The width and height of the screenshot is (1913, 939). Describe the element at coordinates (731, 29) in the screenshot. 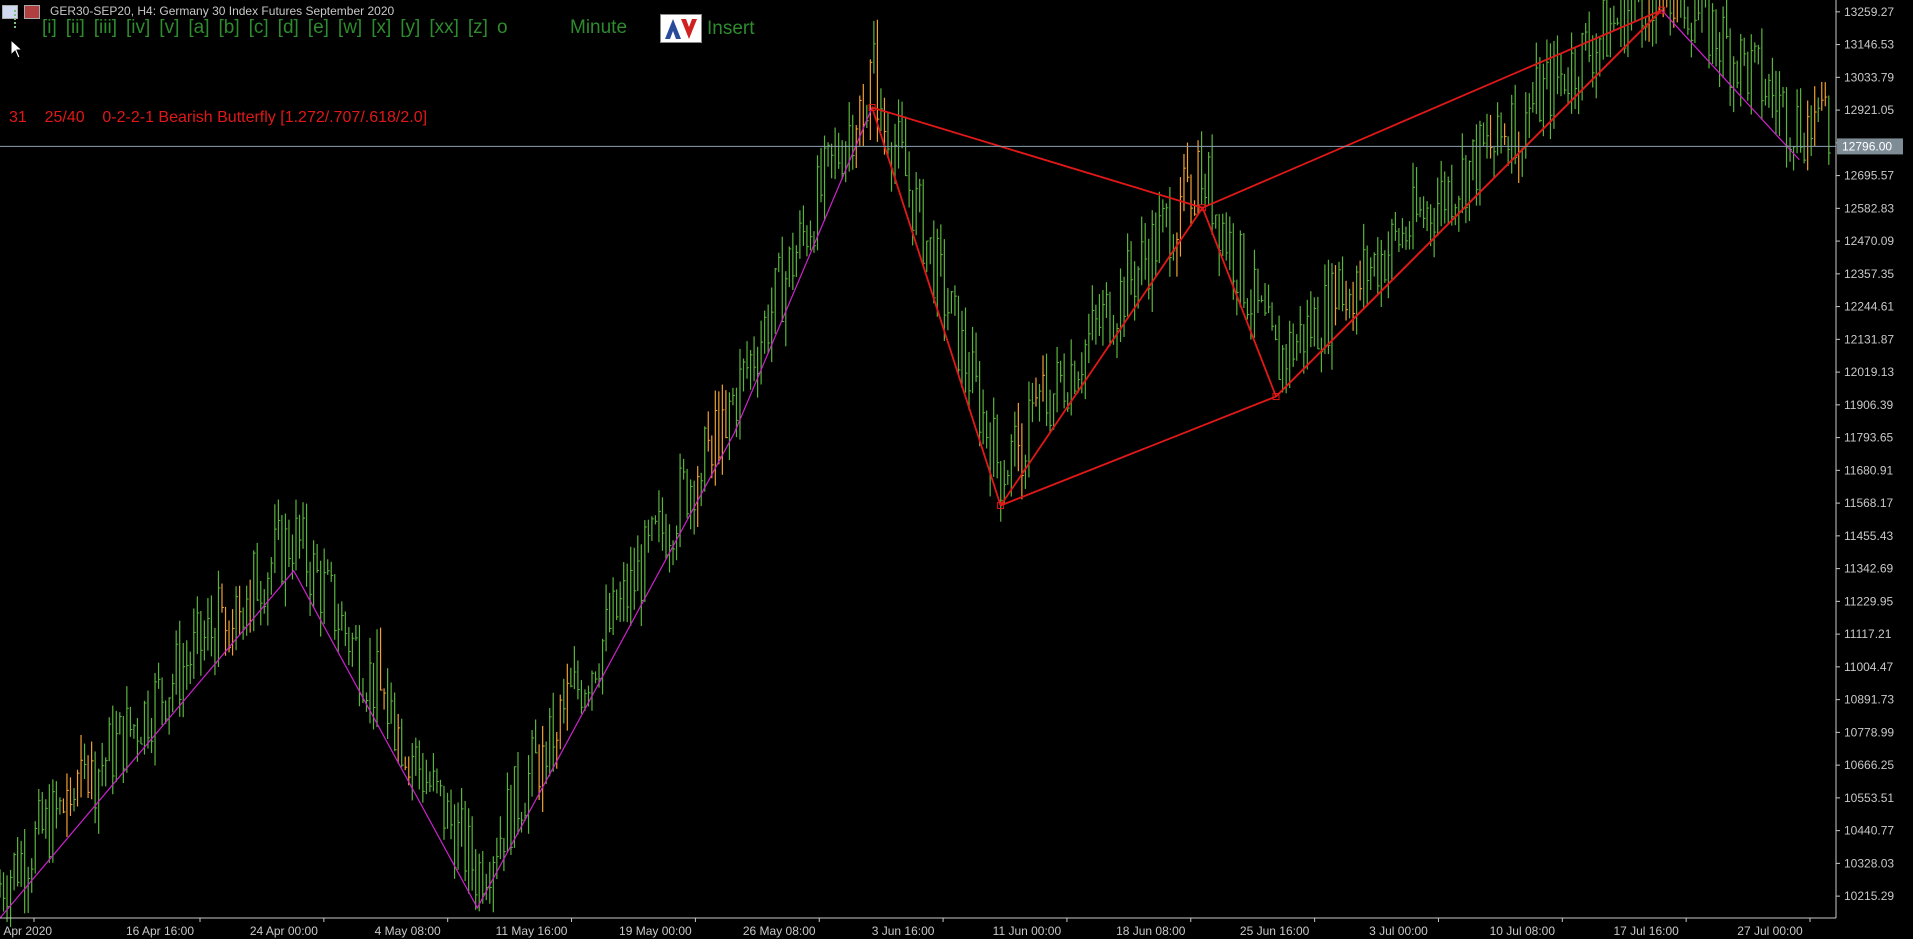

I see `insert-mode-button: Insert` at that location.